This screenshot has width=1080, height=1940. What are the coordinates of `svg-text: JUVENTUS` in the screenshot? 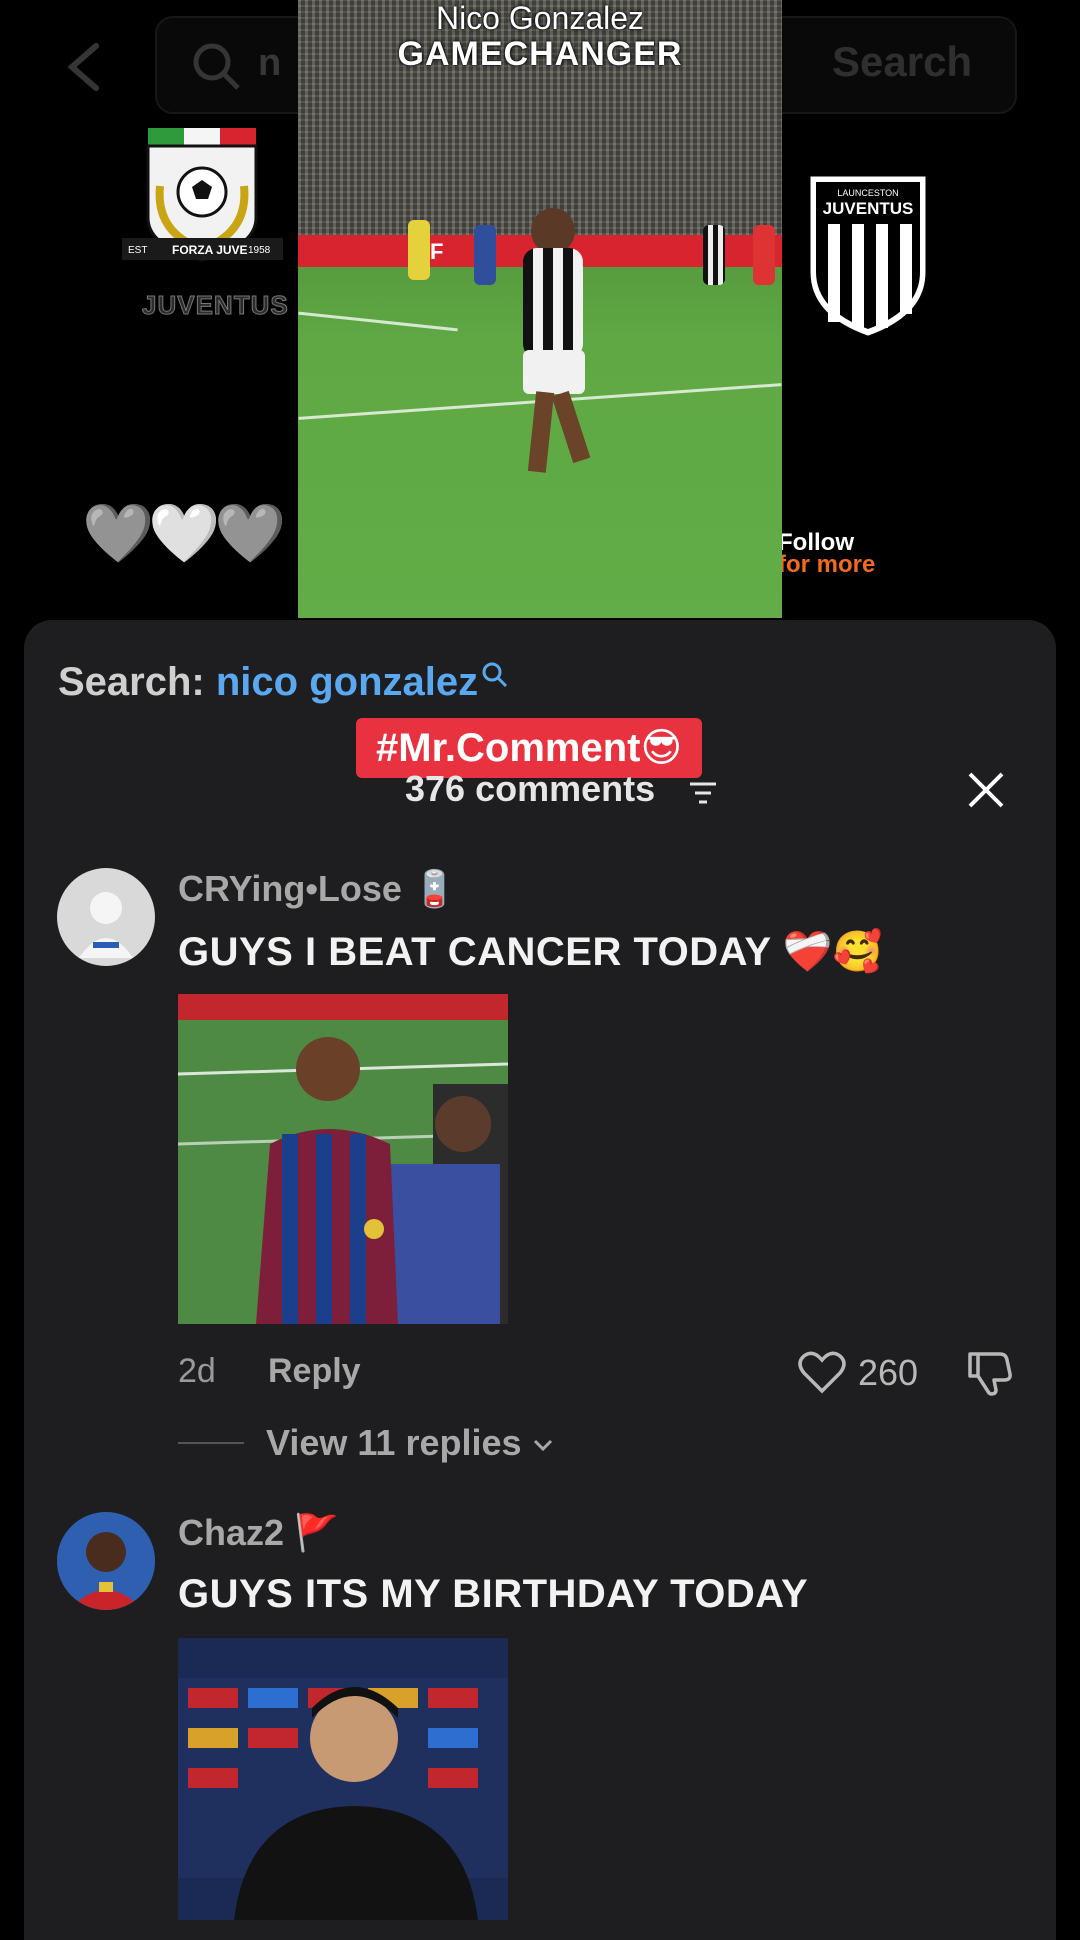 It's located at (868, 208).